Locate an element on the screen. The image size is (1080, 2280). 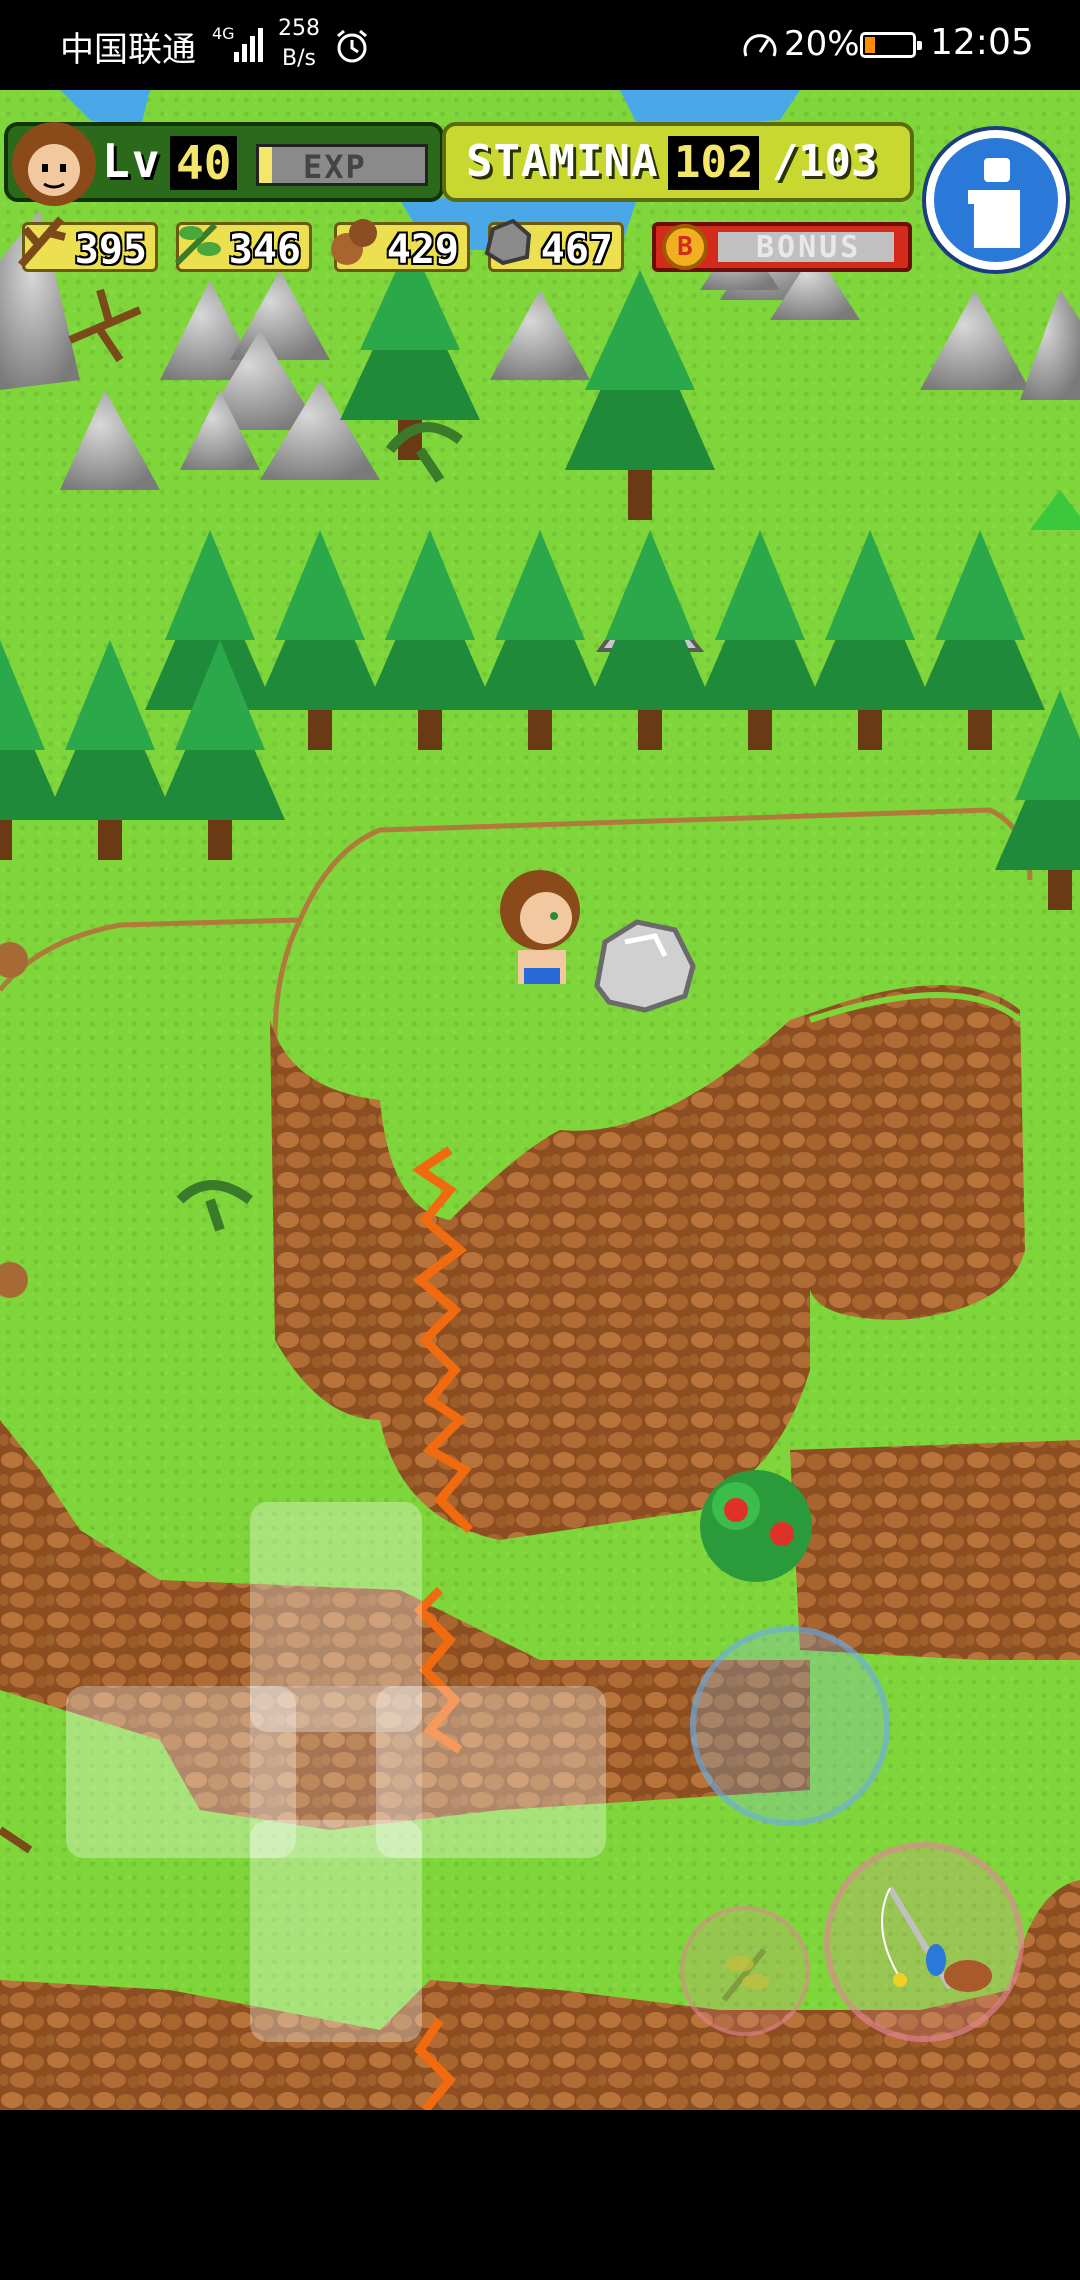
resource-value: 395 is located at coordinates (110, 250).